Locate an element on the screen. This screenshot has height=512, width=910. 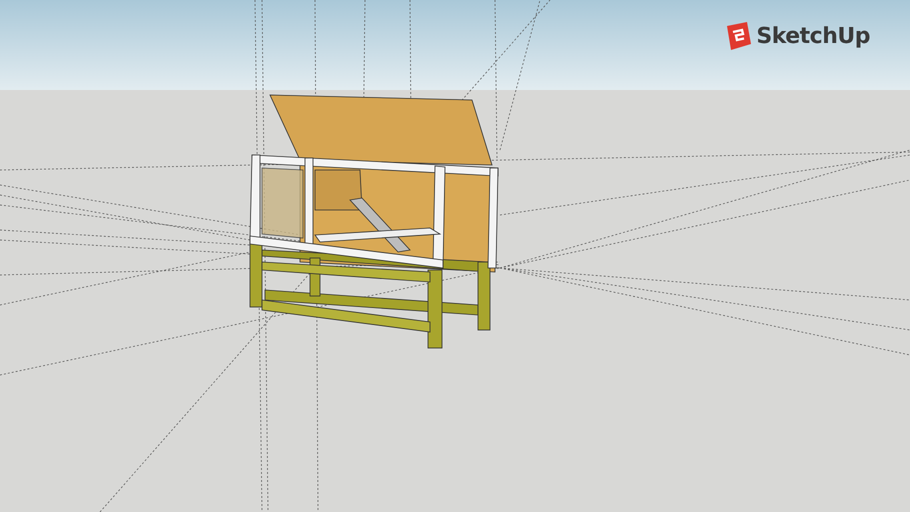
logo-icon is located at coordinates (738, 36).